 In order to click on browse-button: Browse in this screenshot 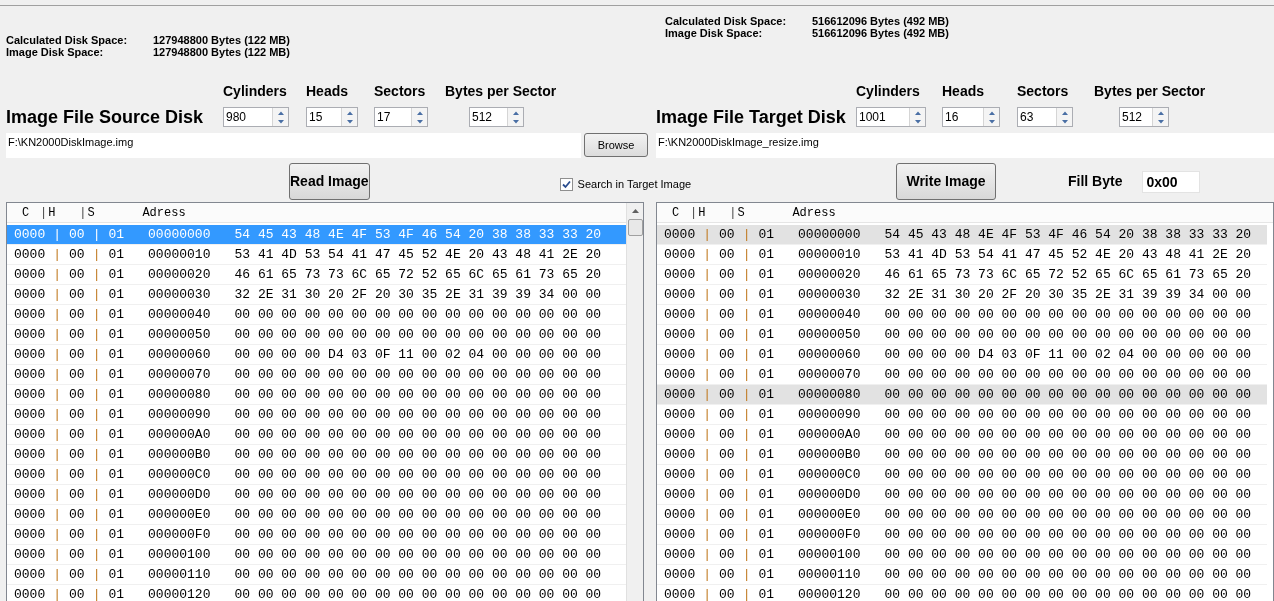, I will do `click(616, 145)`.